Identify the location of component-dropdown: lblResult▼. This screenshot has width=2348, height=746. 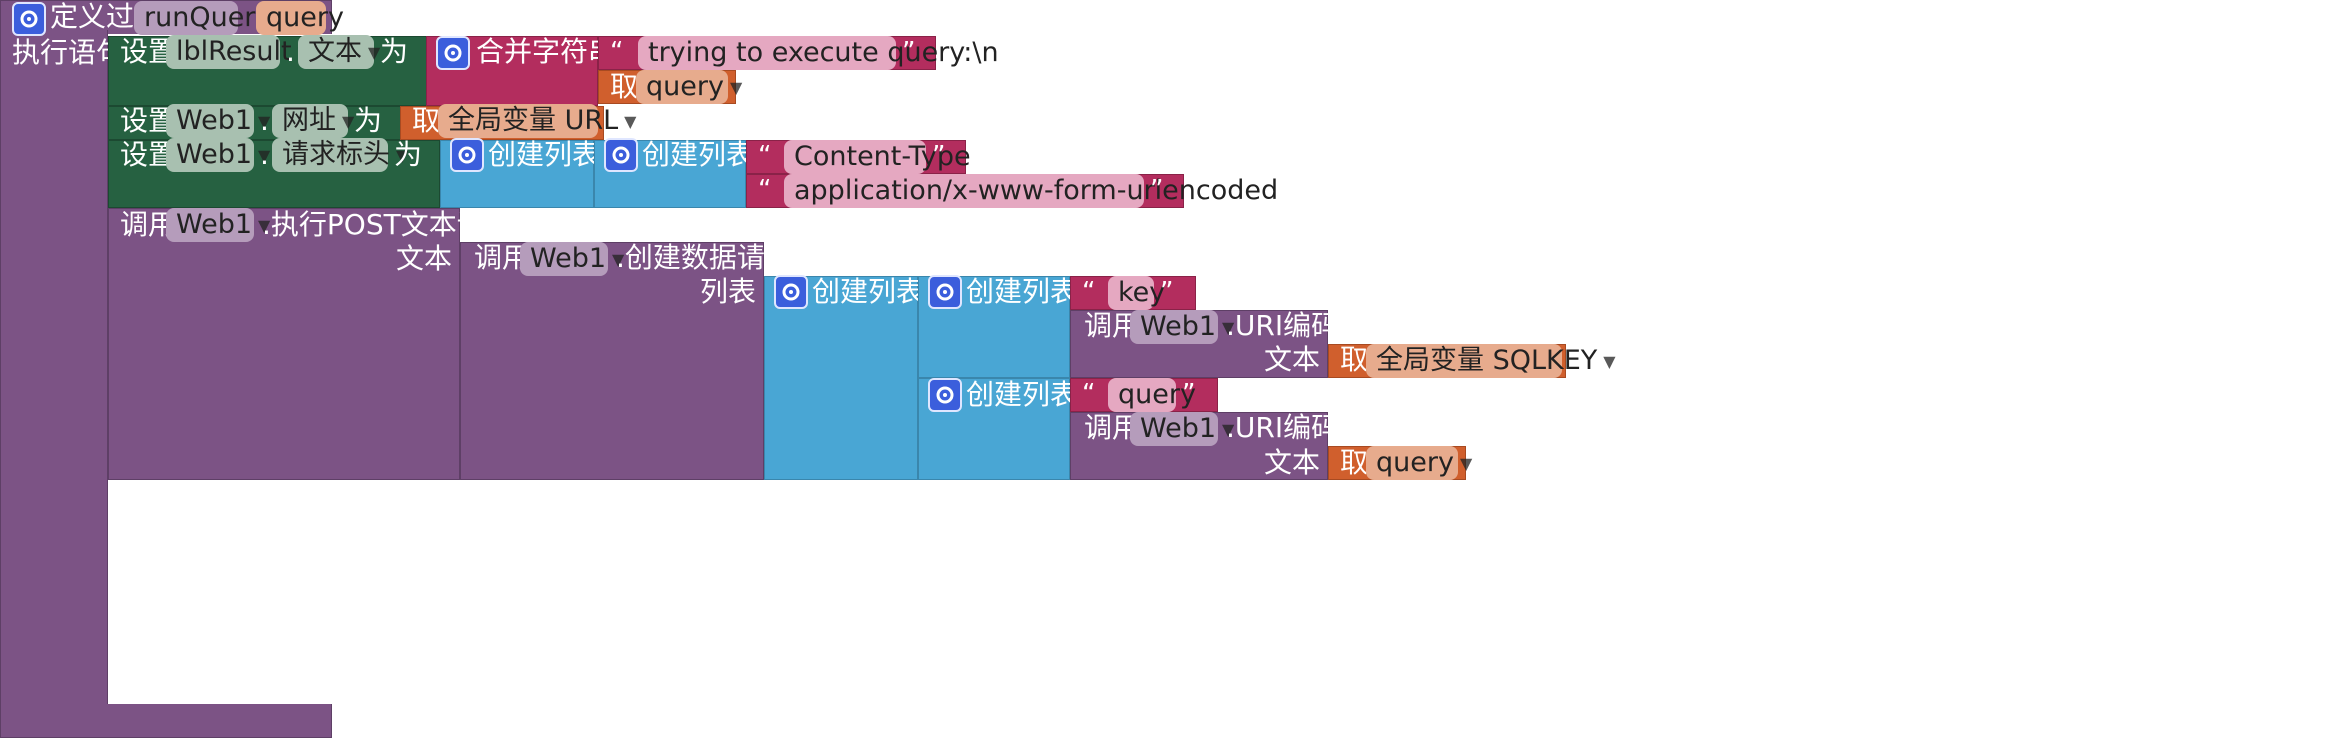
(238, 52).